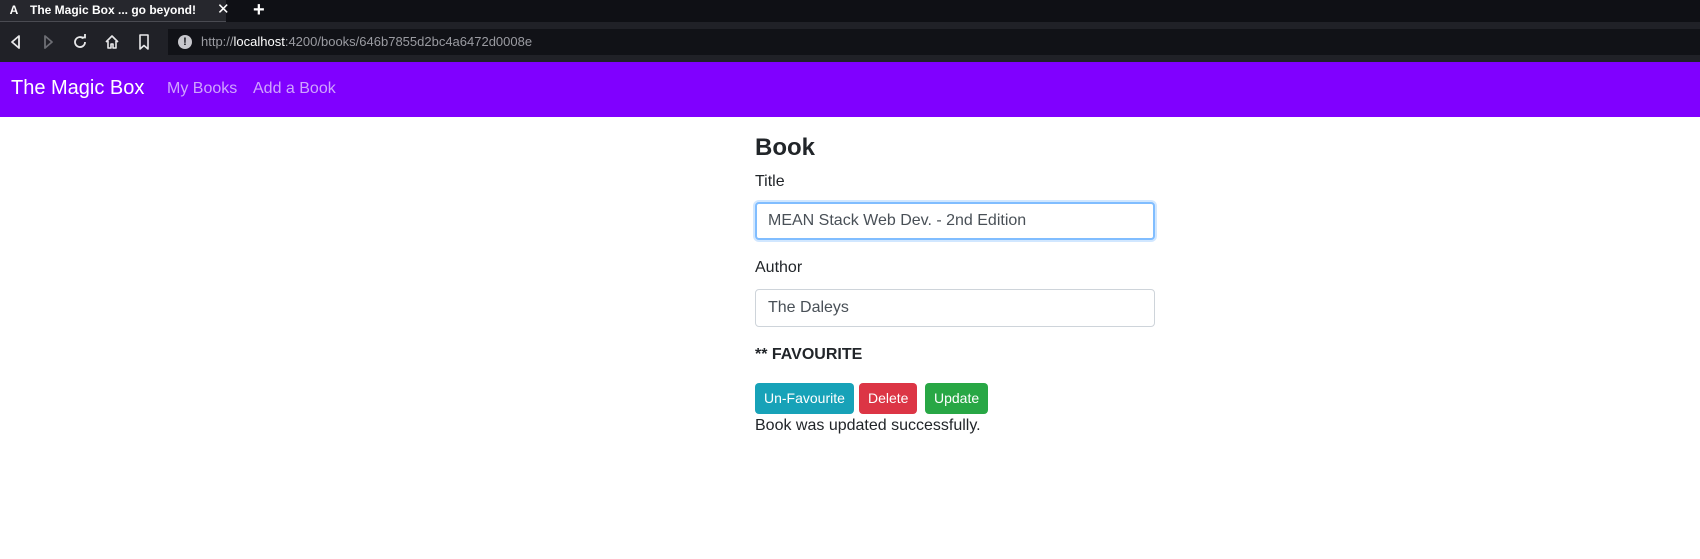  I want to click on browser-tab: A The Magic Box ... go beyond! ✕, so click(115, 11).